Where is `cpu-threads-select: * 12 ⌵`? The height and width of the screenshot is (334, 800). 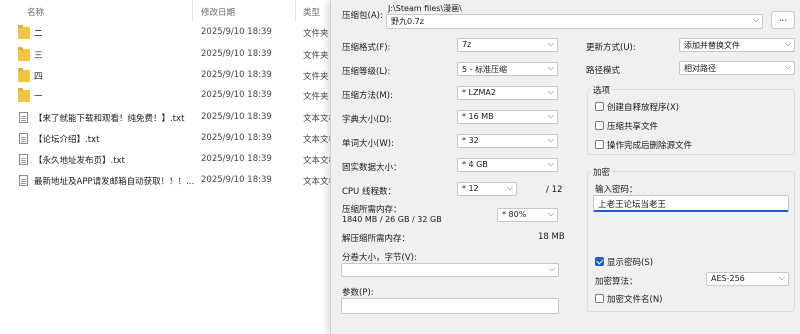
cpu-threads-select: * 12 ⌵ is located at coordinates (487, 189).